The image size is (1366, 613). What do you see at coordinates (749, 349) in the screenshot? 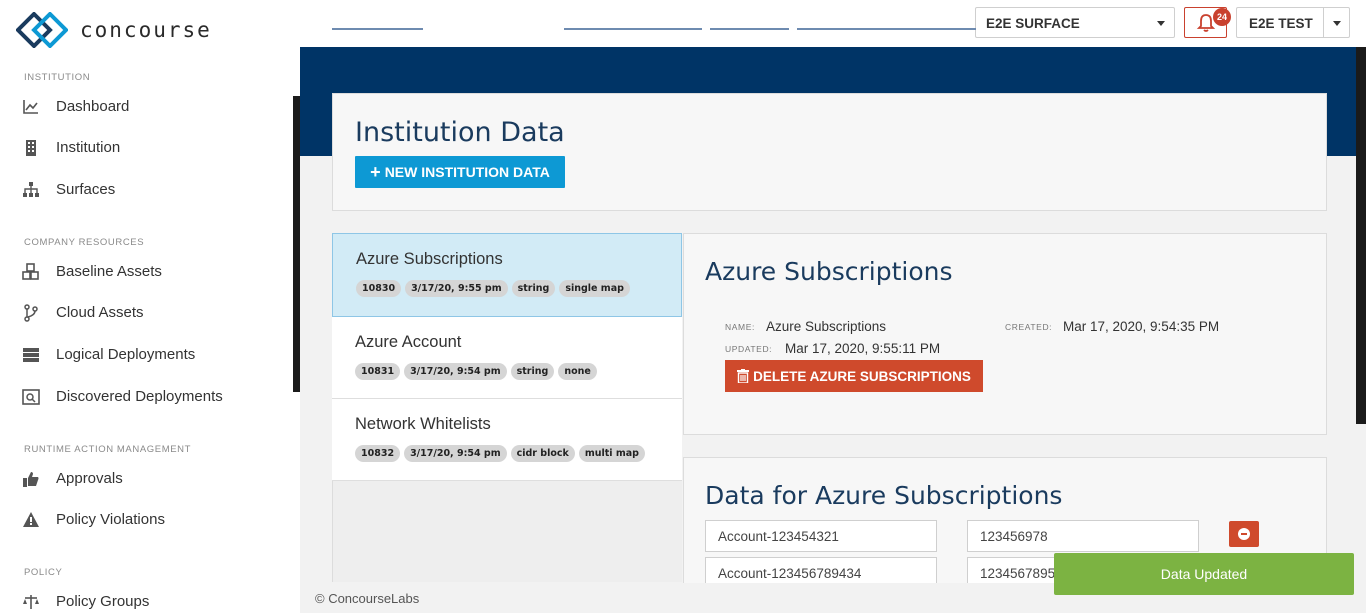
I see `updated-label: UPDATED:` at bounding box center [749, 349].